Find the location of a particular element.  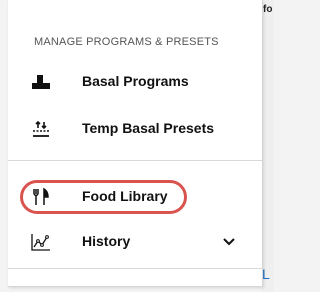

history-chart-icon is located at coordinates (41, 242).